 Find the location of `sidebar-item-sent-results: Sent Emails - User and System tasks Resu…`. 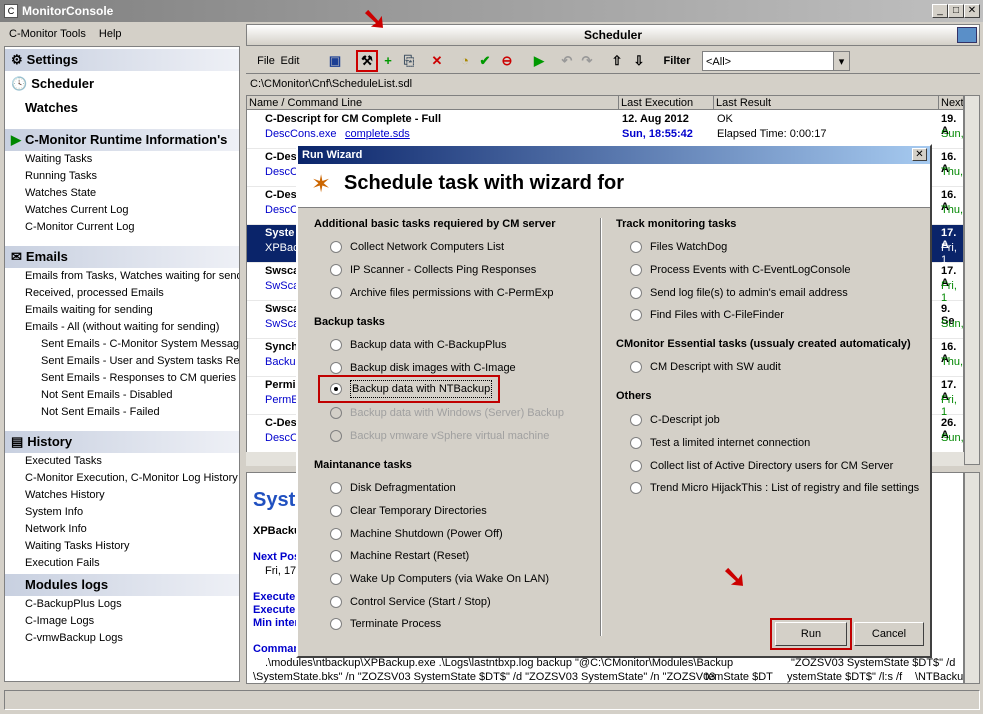

sidebar-item-sent-results: Sent Emails - User and System tasks Resu… is located at coordinates (122, 361).